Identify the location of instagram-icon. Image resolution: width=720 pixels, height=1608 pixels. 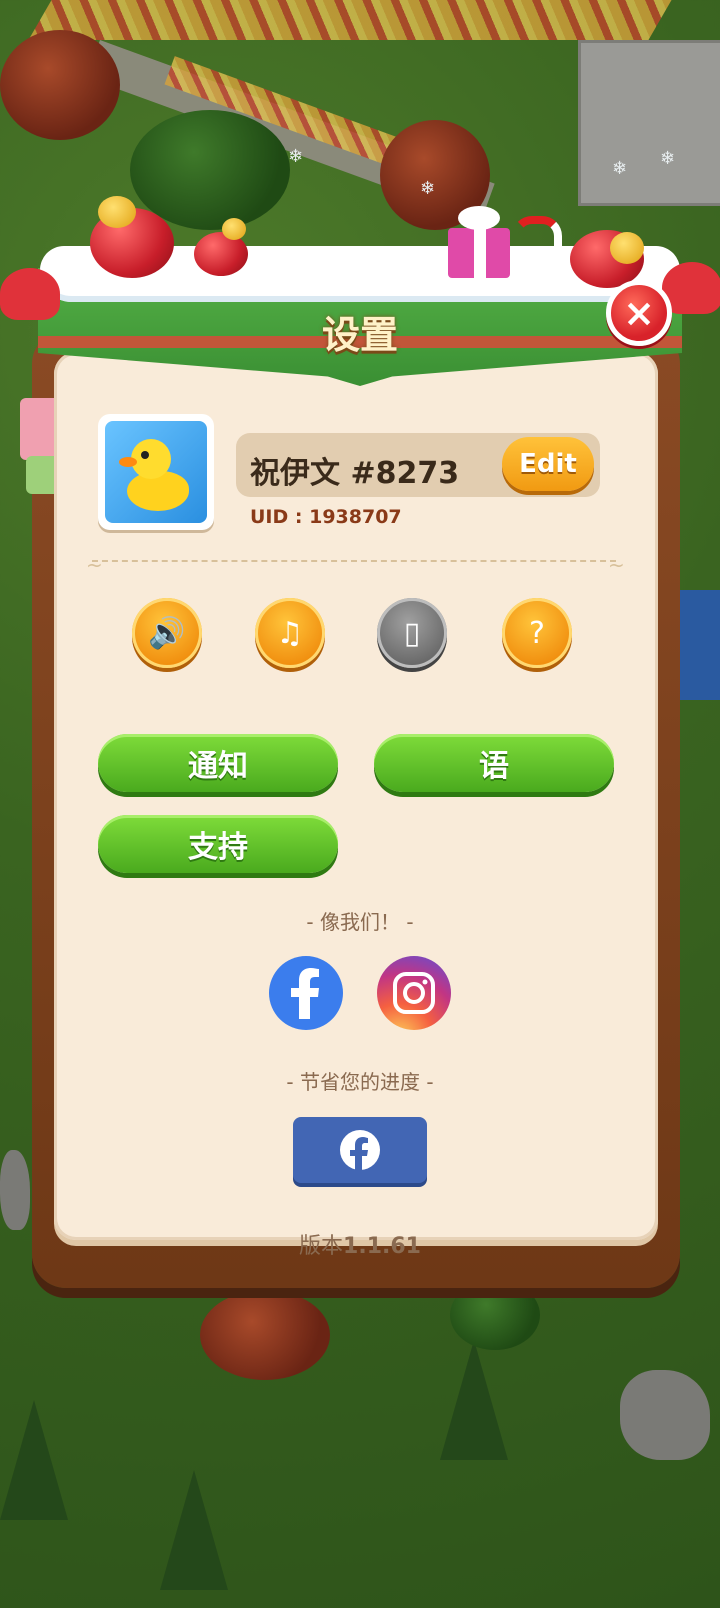
(414, 993).